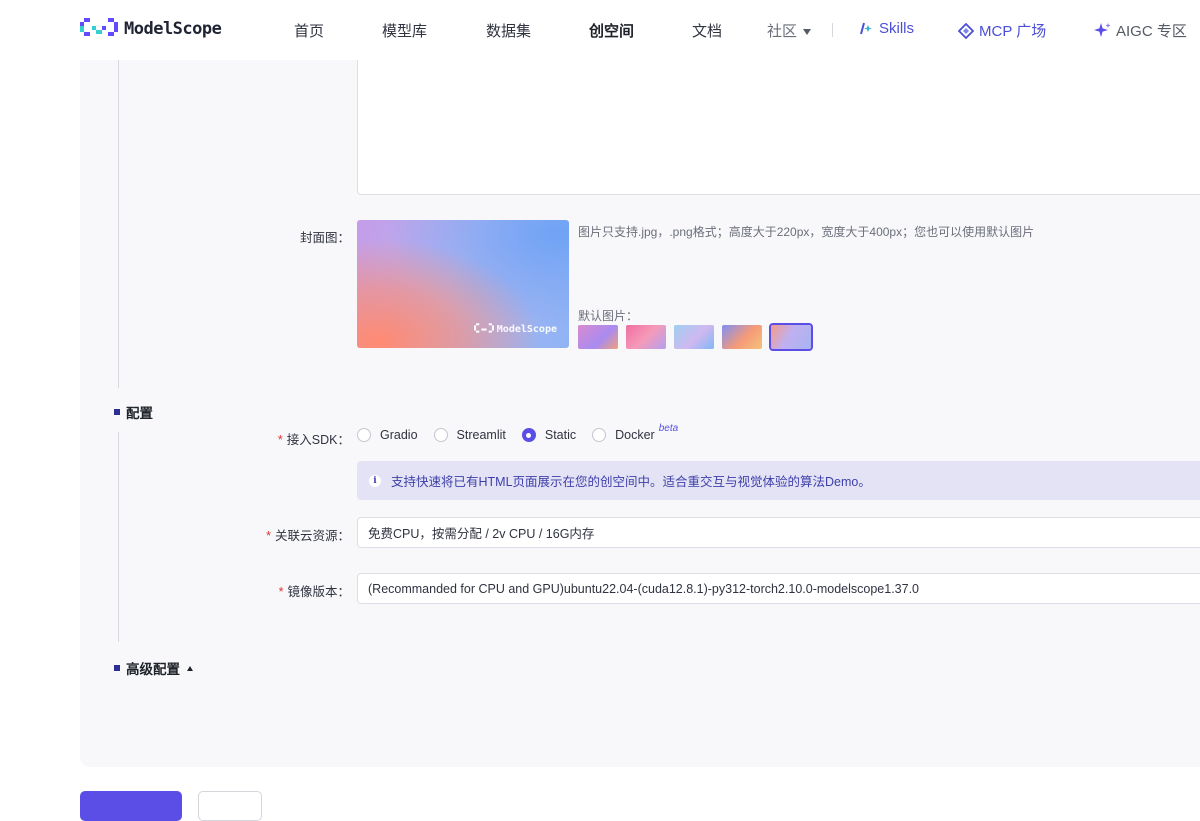 The image size is (1200, 821). Describe the element at coordinates (635, 435) in the screenshot. I see `sdk-option-label: Docker` at that location.